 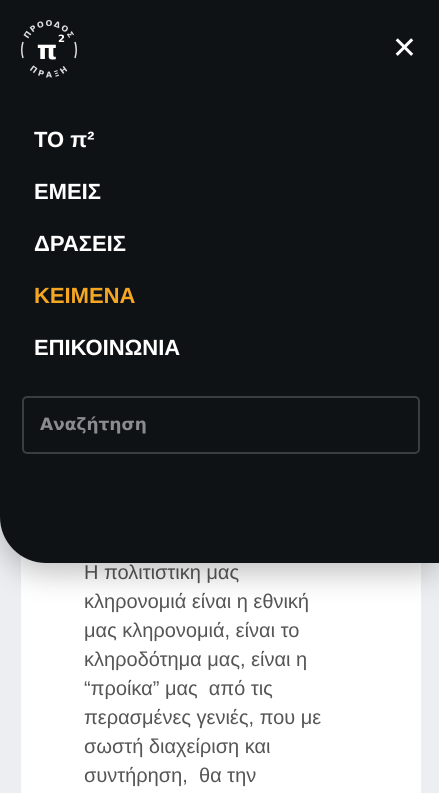 I want to click on menu-link: ΔΡΑΣΕΙΣ, so click(x=80, y=243).